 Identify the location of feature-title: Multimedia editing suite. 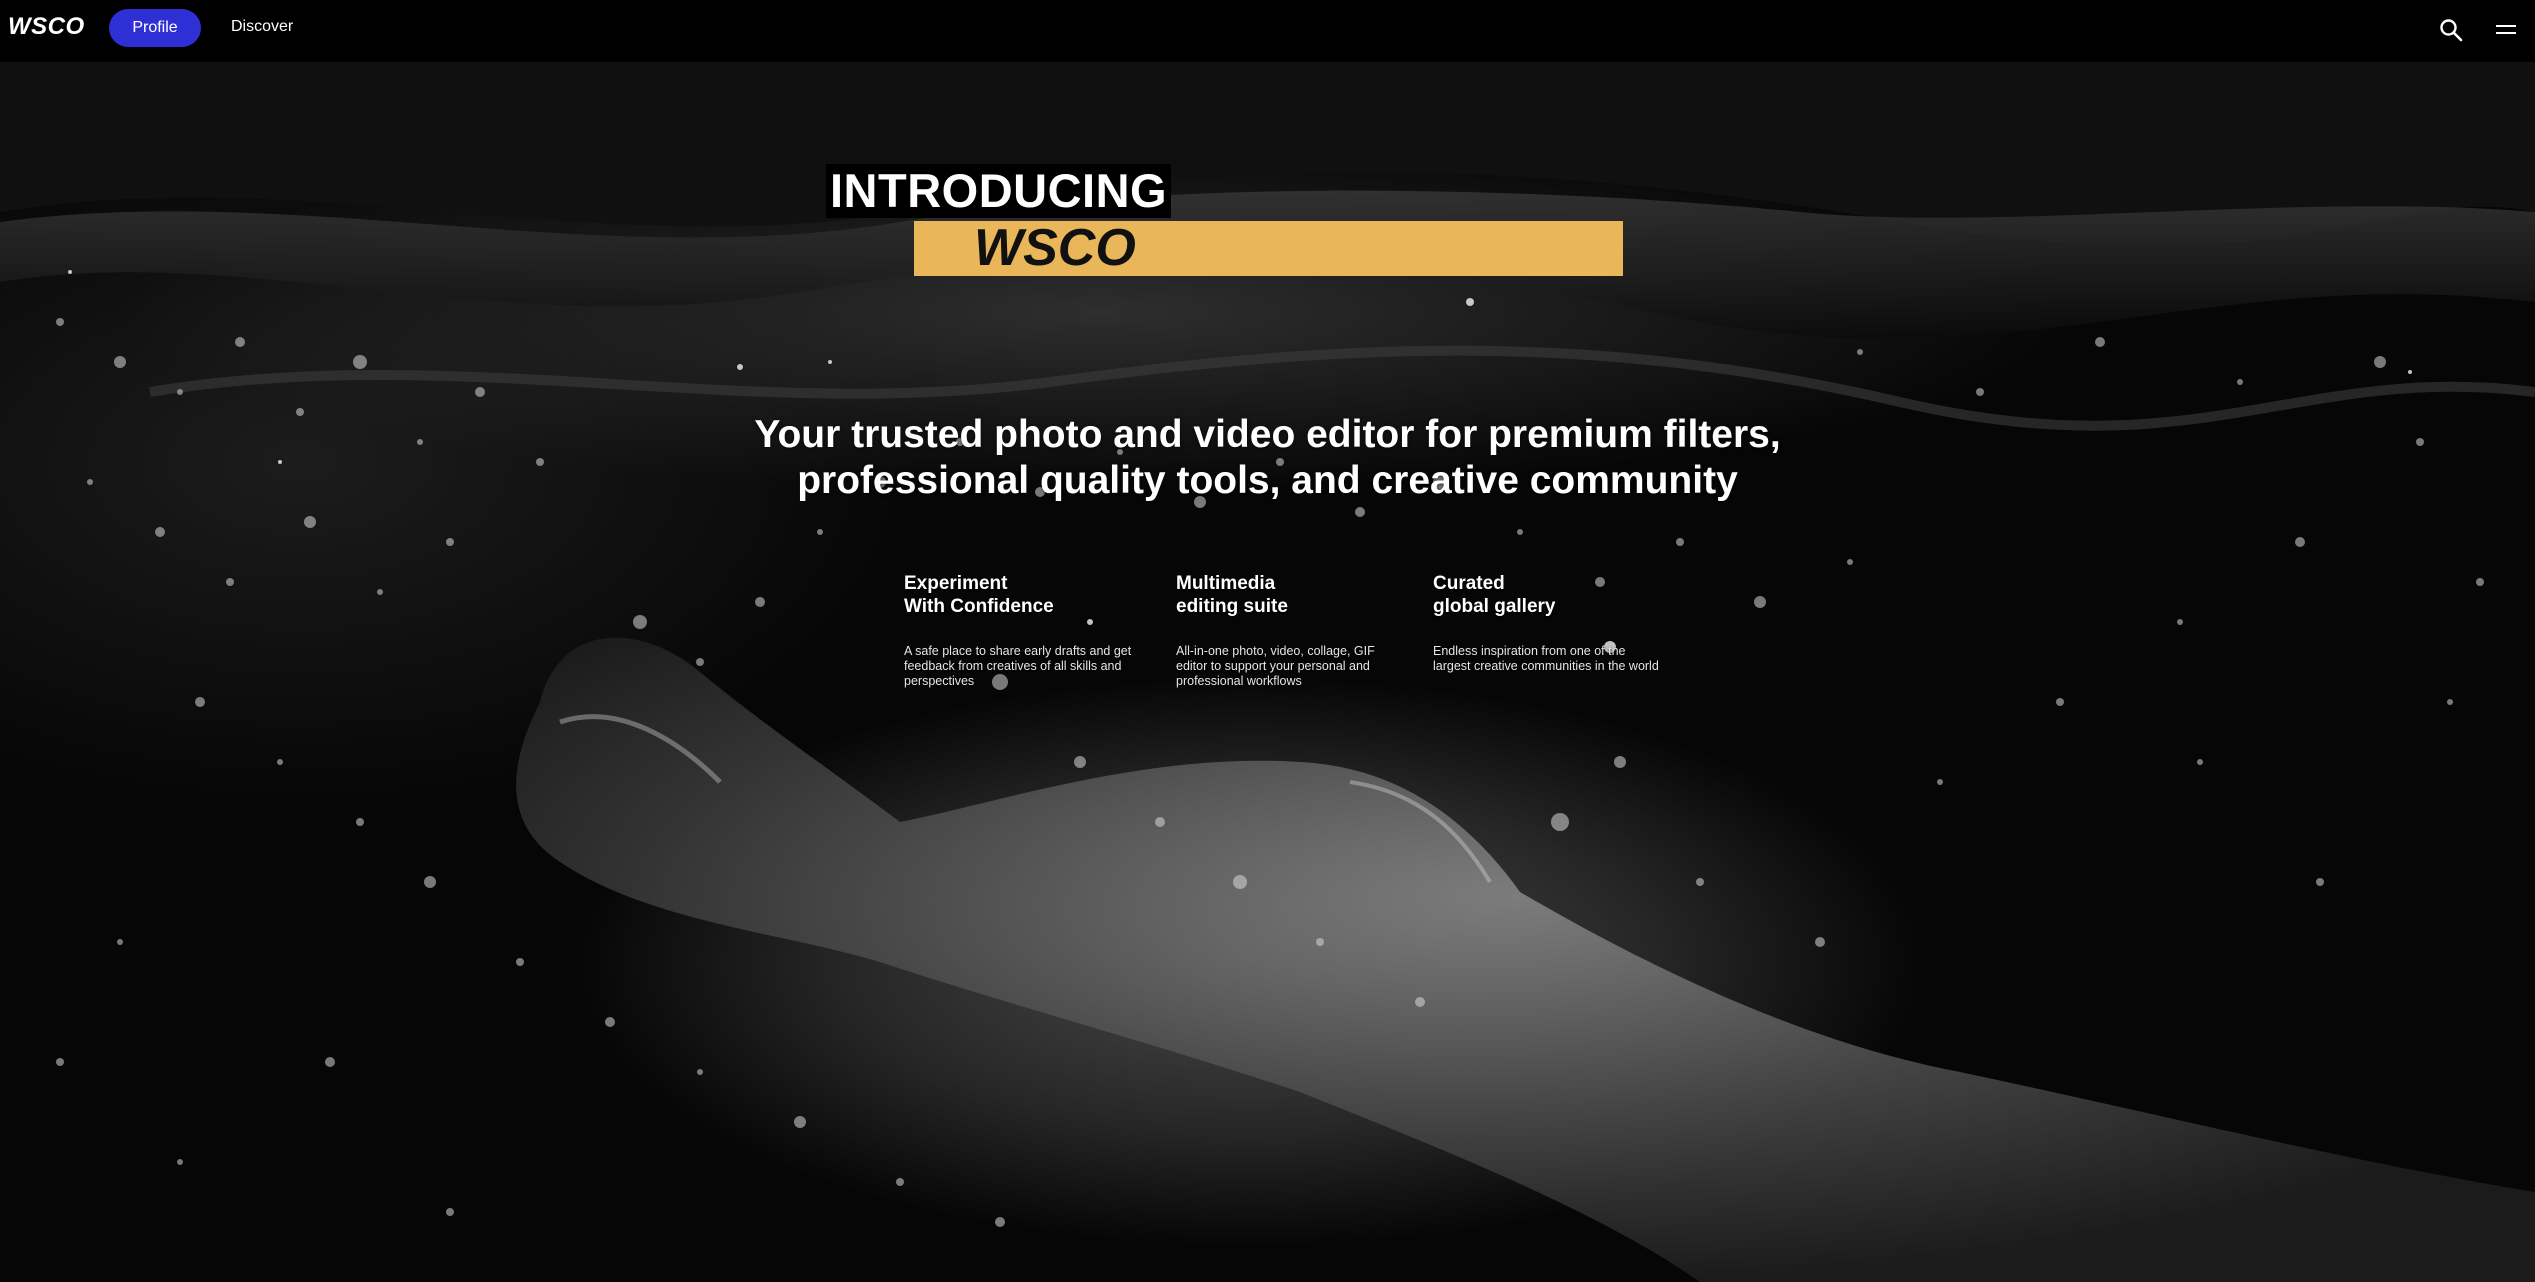
(1232, 595).